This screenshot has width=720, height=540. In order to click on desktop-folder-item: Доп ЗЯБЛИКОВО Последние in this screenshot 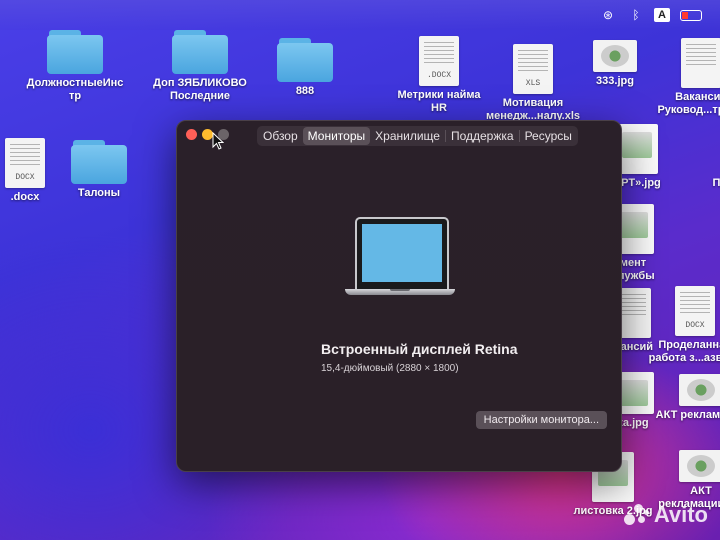, I will do `click(200, 66)`.